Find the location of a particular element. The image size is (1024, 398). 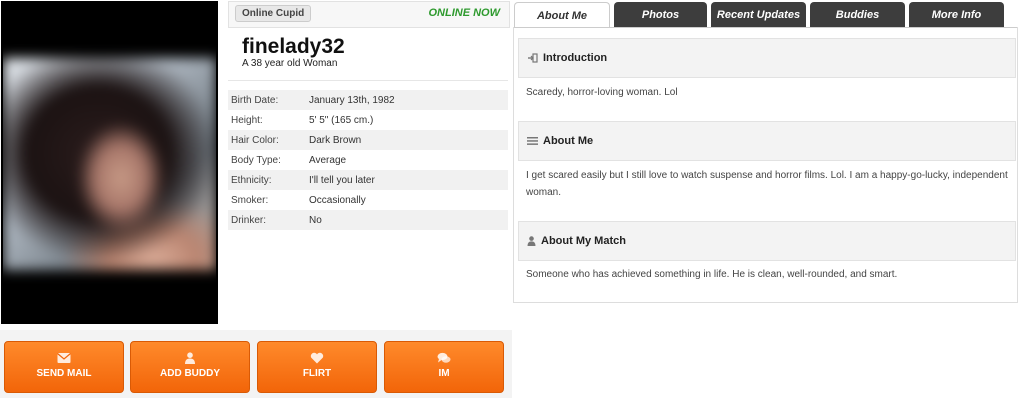

send-mail-label: SEND MAIL is located at coordinates (64, 373).